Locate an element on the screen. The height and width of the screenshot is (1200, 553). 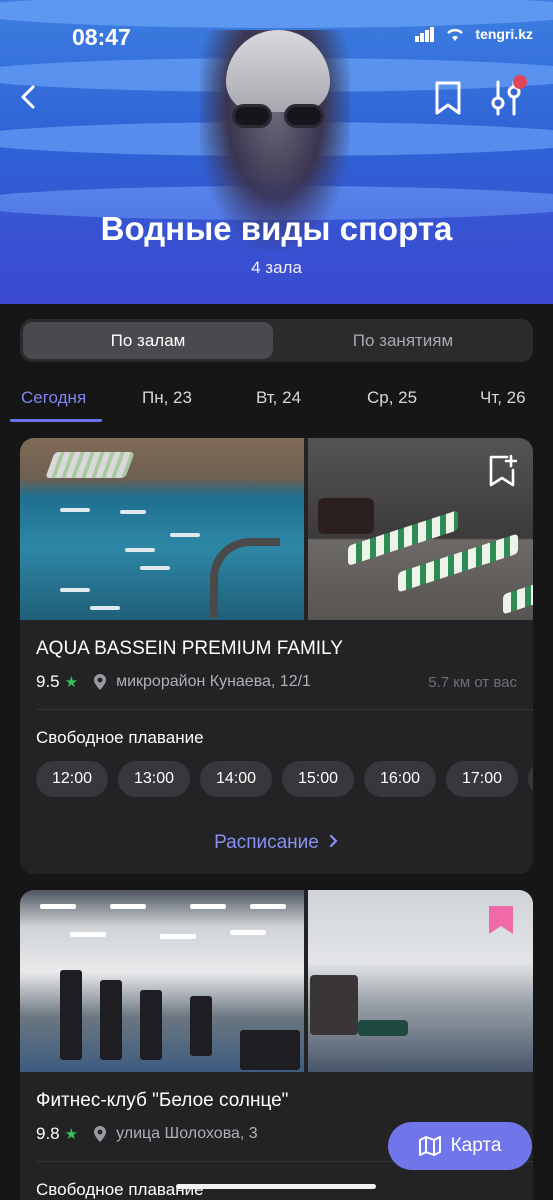
rating-value: 9.5 is located at coordinates (48, 681).